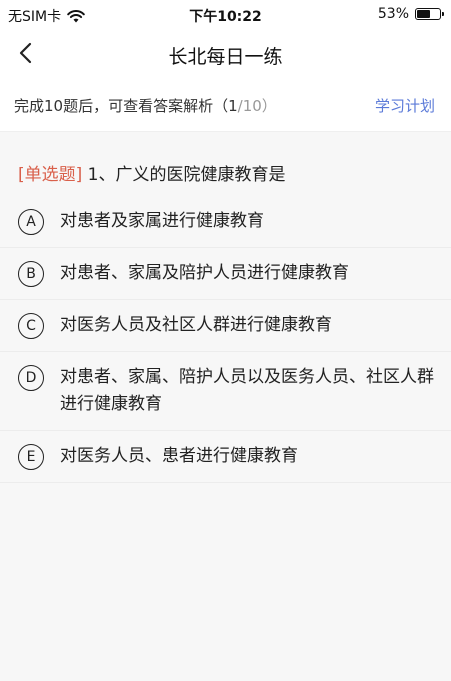 This screenshot has height=681, width=451. I want to click on option-text-c: 对医务人员及社区人群进行健康教育, so click(196, 325).